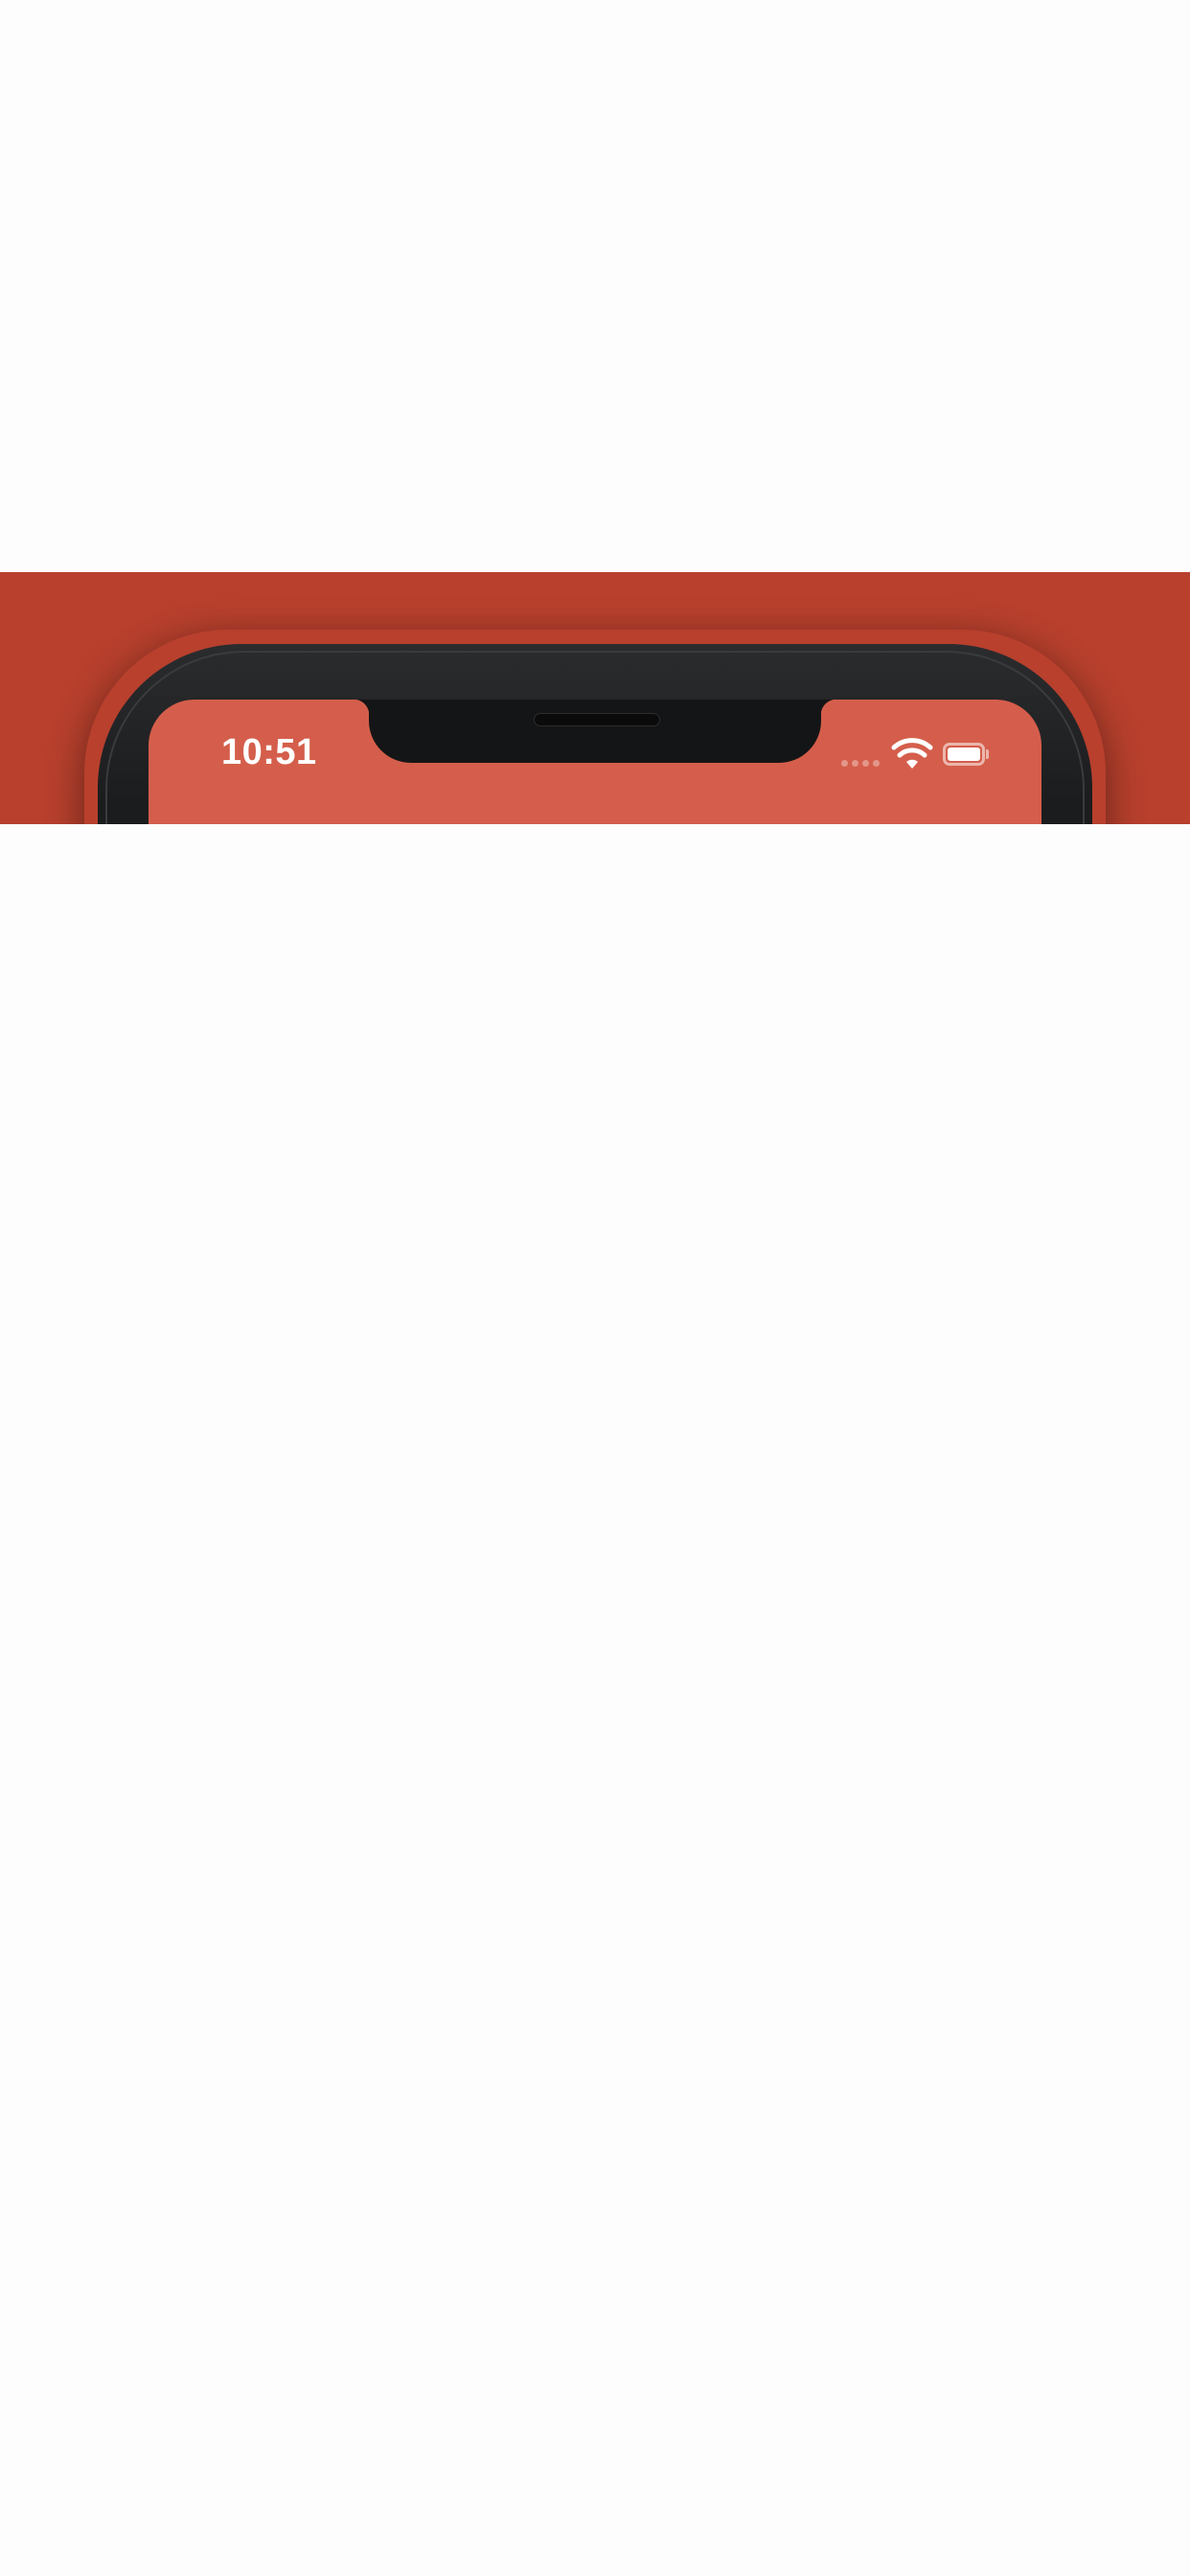  I want to click on battery-fill, so click(964, 754).